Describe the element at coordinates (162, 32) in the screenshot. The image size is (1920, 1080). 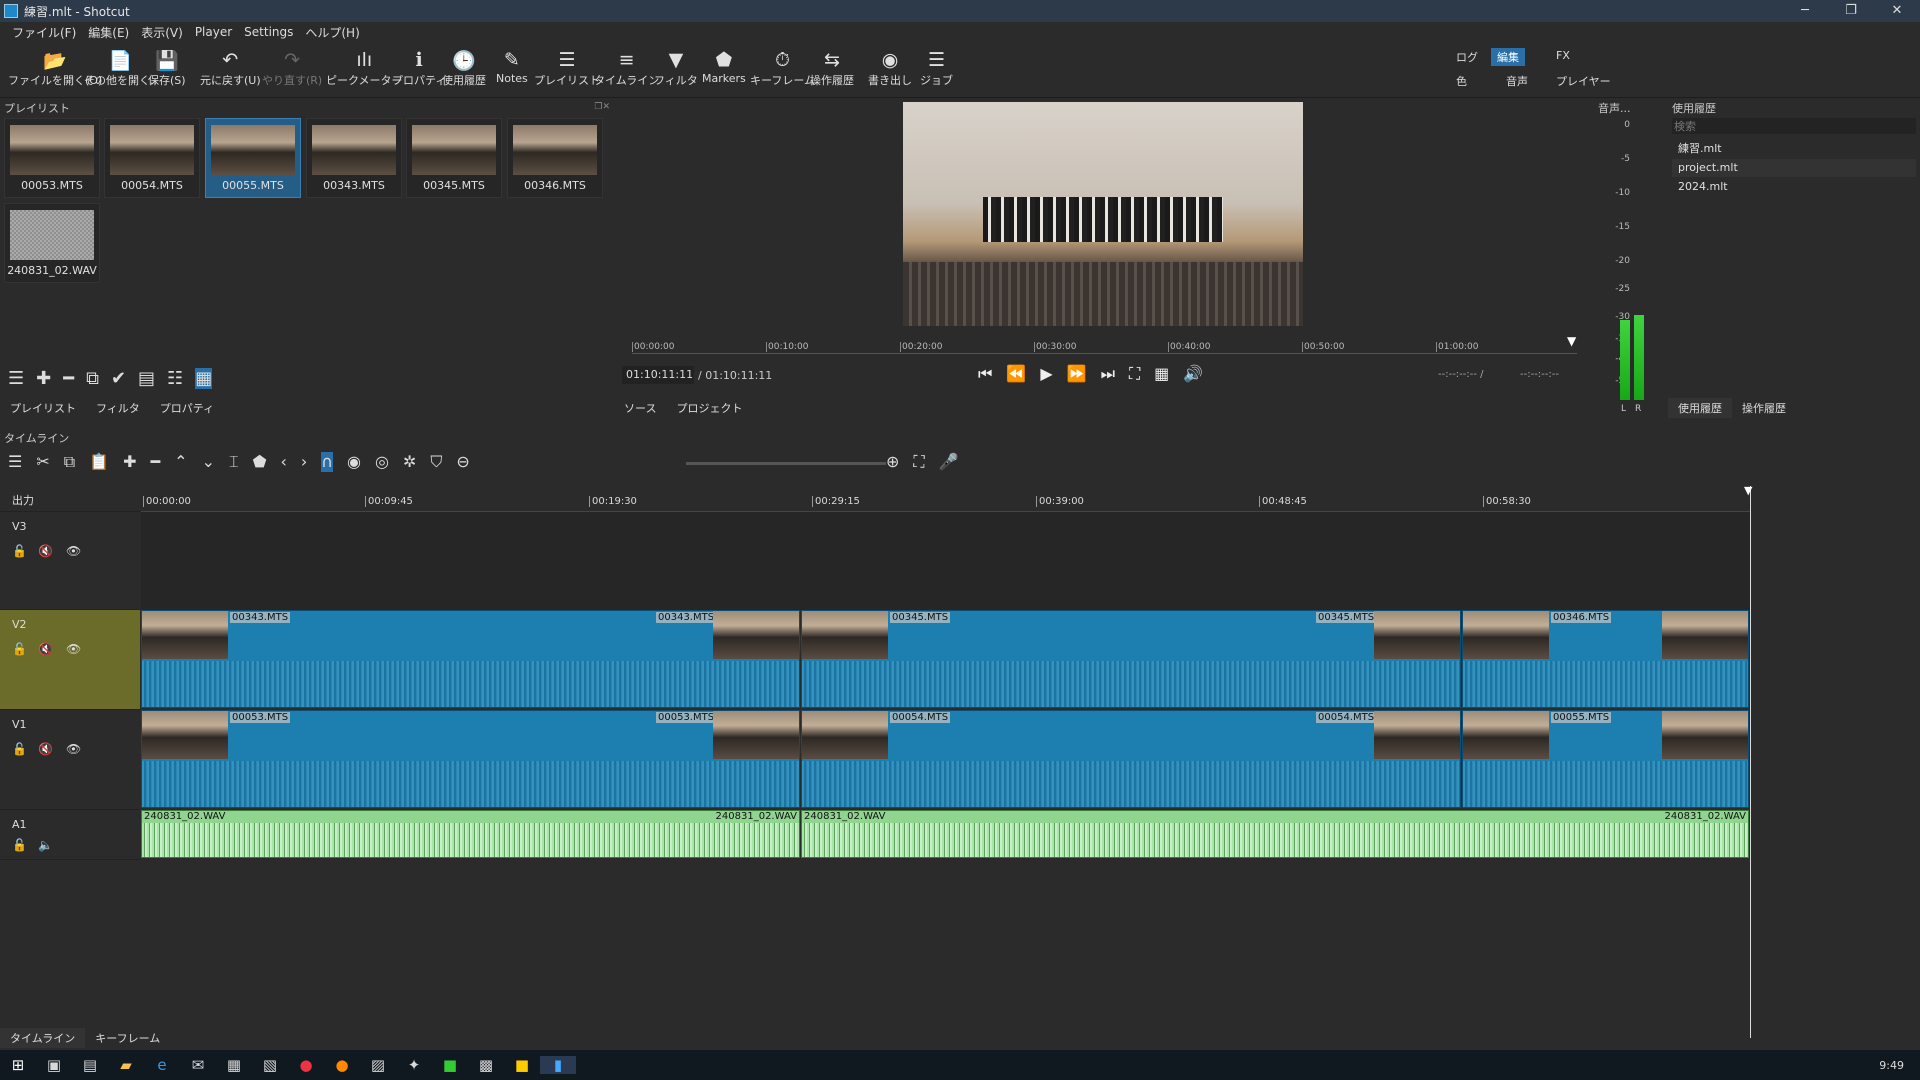
I see `menu-view: 表示(V)` at that location.